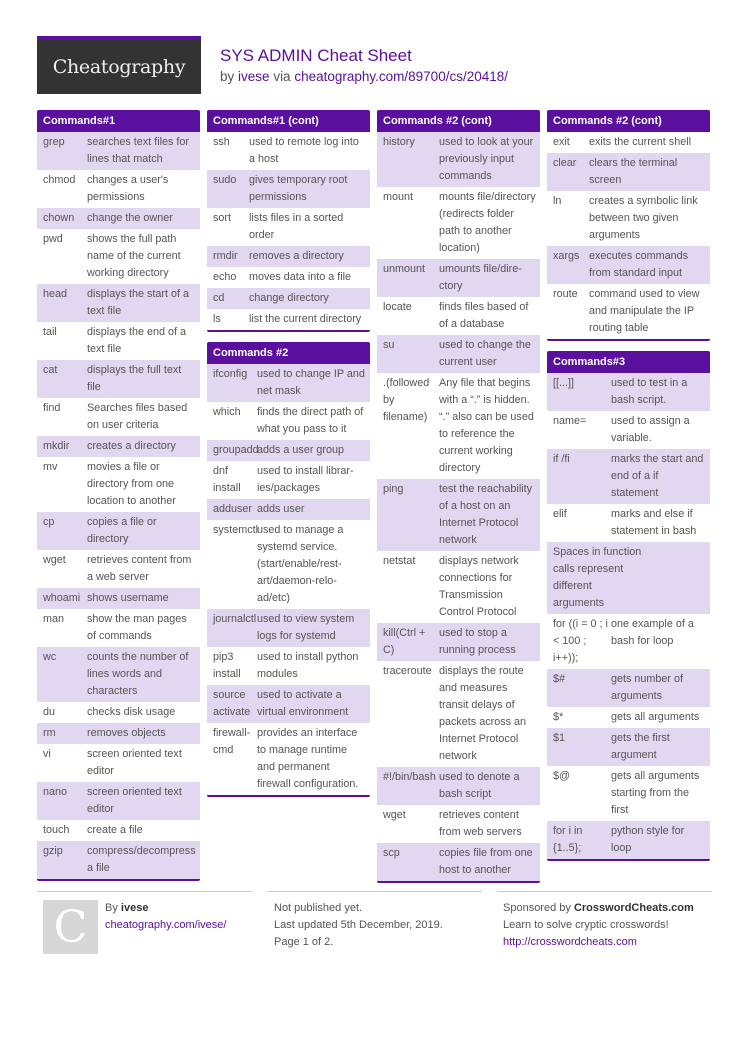  Describe the element at coordinates (138, 302) in the screenshot. I see `command-description: displays the start of a text file` at that location.